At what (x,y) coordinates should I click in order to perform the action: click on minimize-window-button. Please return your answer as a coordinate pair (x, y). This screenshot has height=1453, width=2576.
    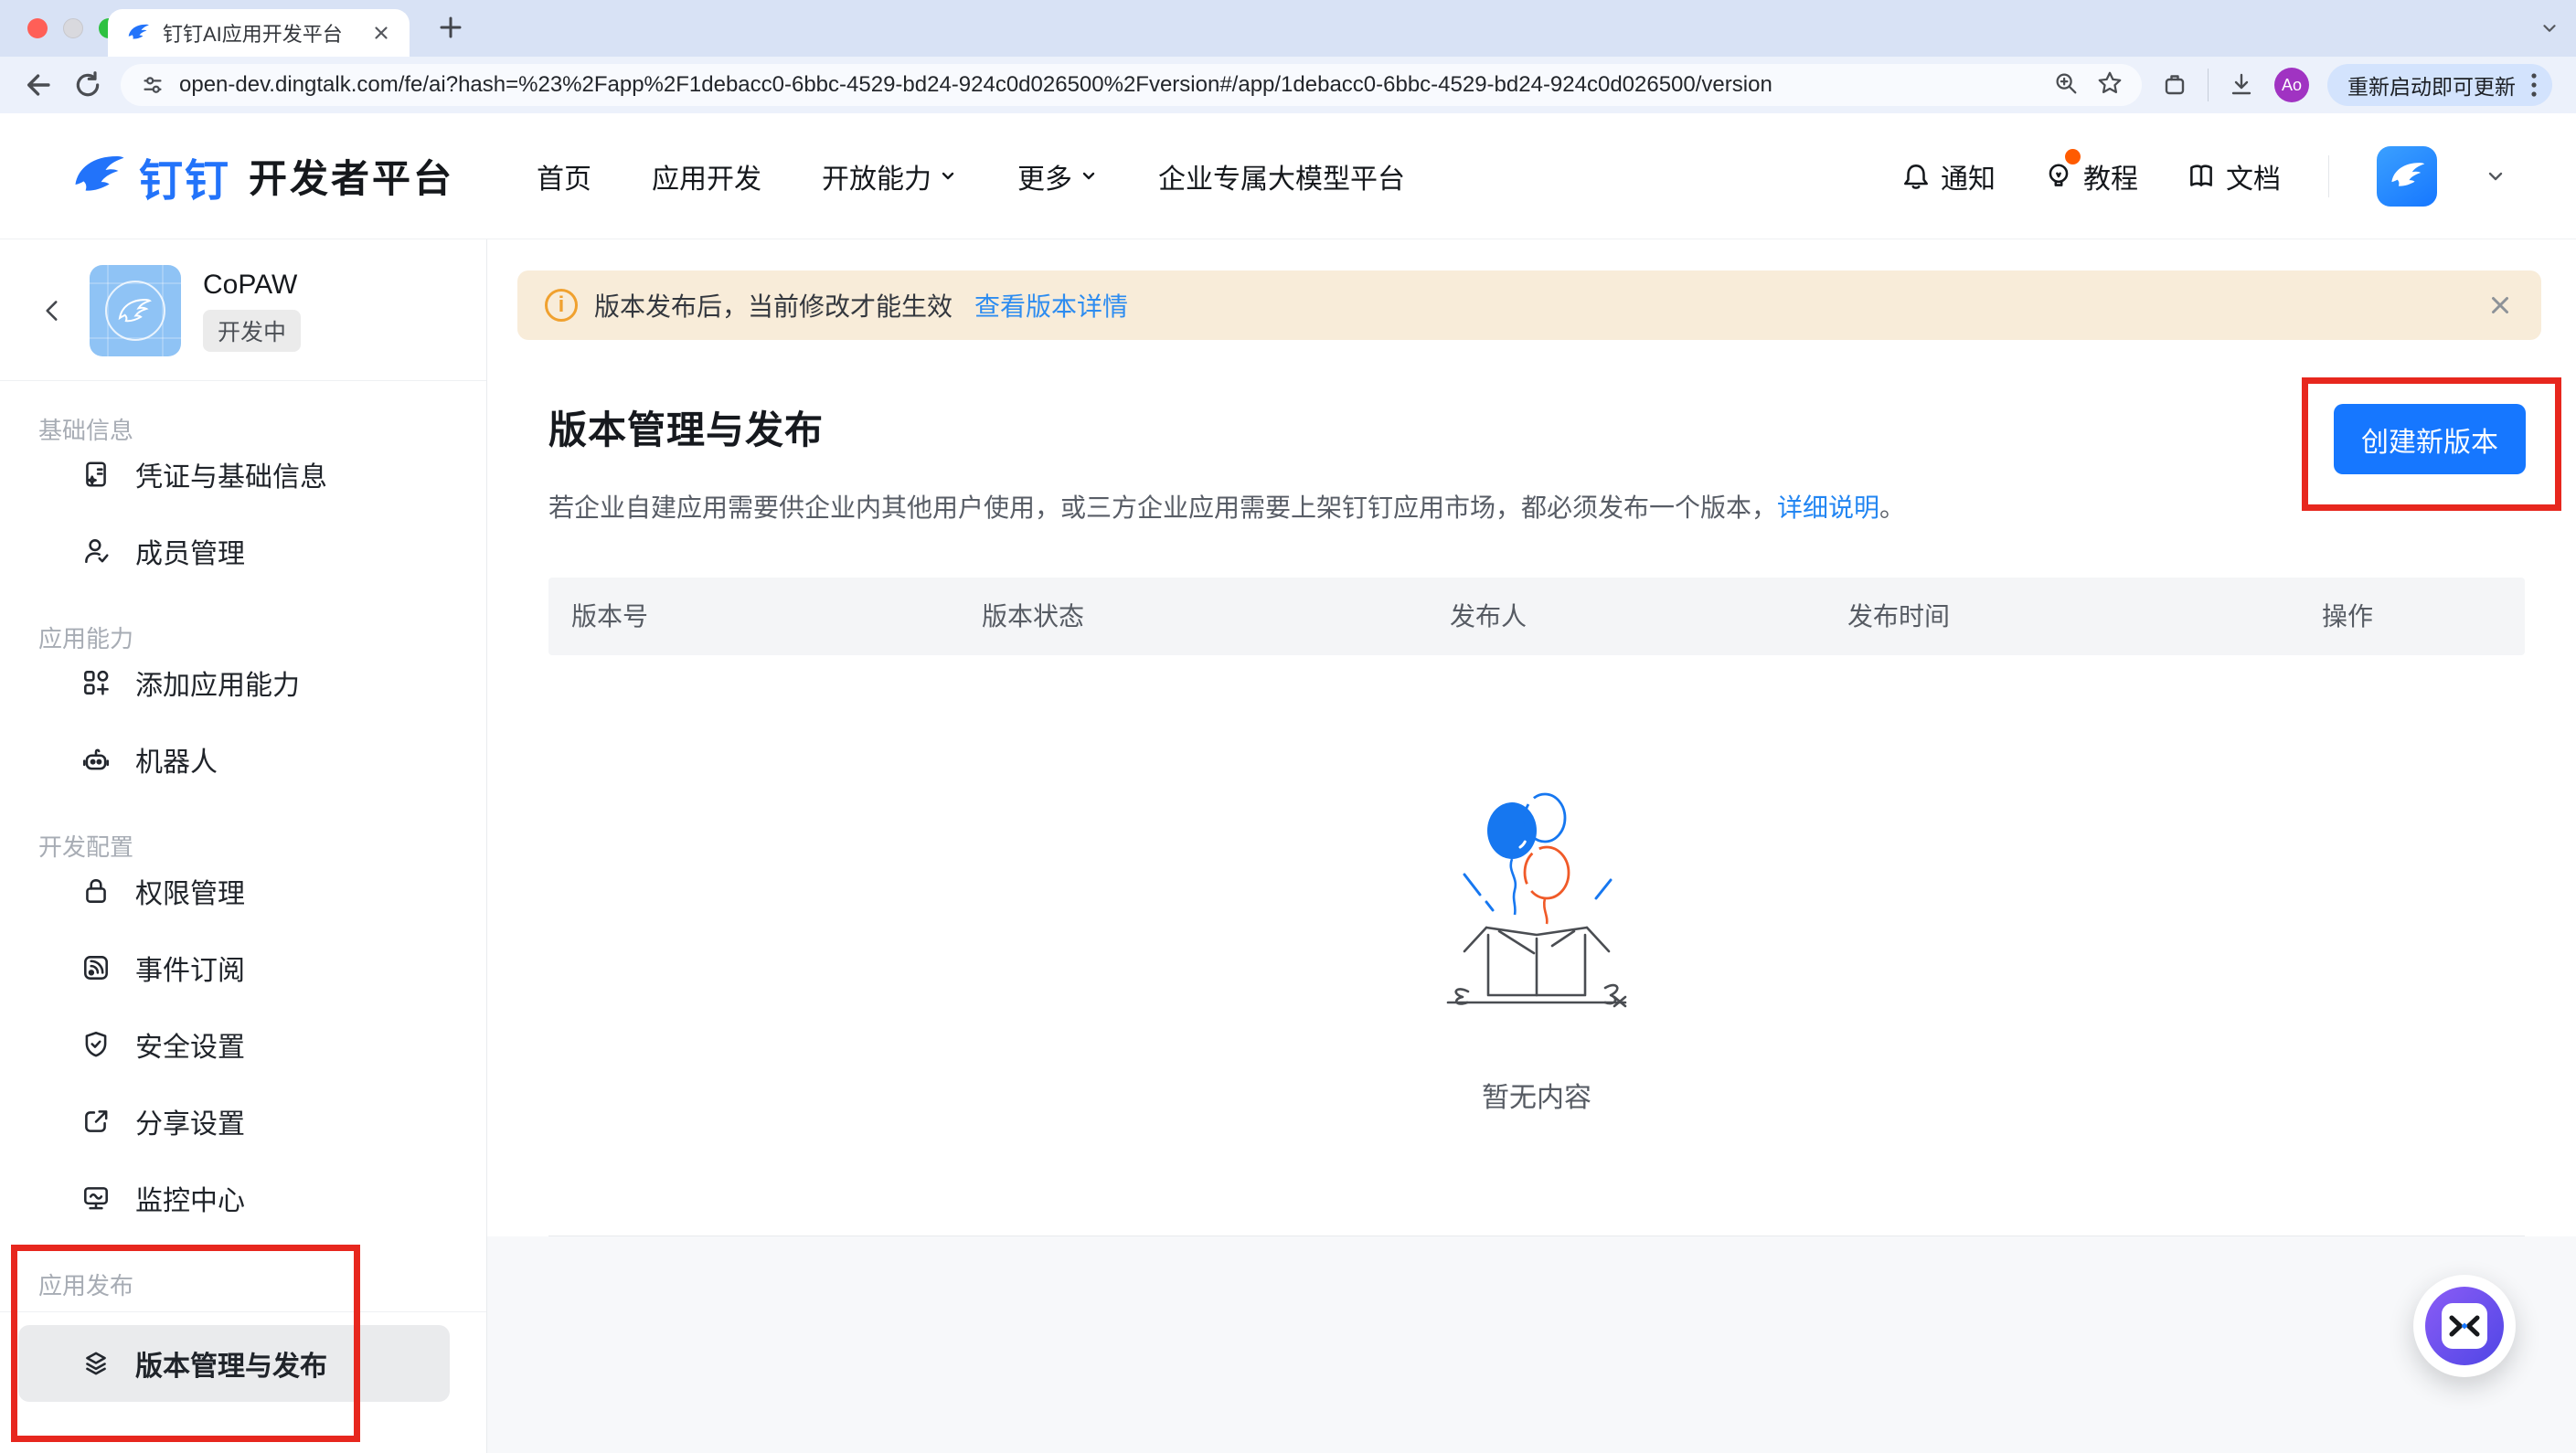
    Looking at the image, I should click on (73, 28).